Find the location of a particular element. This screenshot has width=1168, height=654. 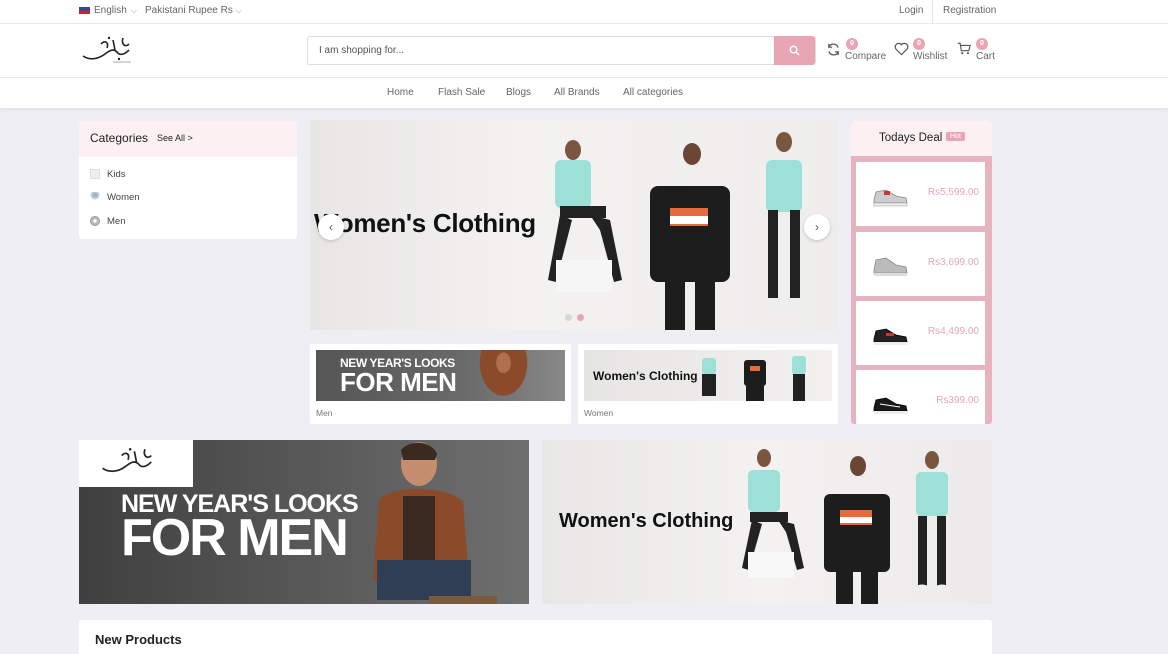

category-item-kids: Kids is located at coordinates (107, 174).